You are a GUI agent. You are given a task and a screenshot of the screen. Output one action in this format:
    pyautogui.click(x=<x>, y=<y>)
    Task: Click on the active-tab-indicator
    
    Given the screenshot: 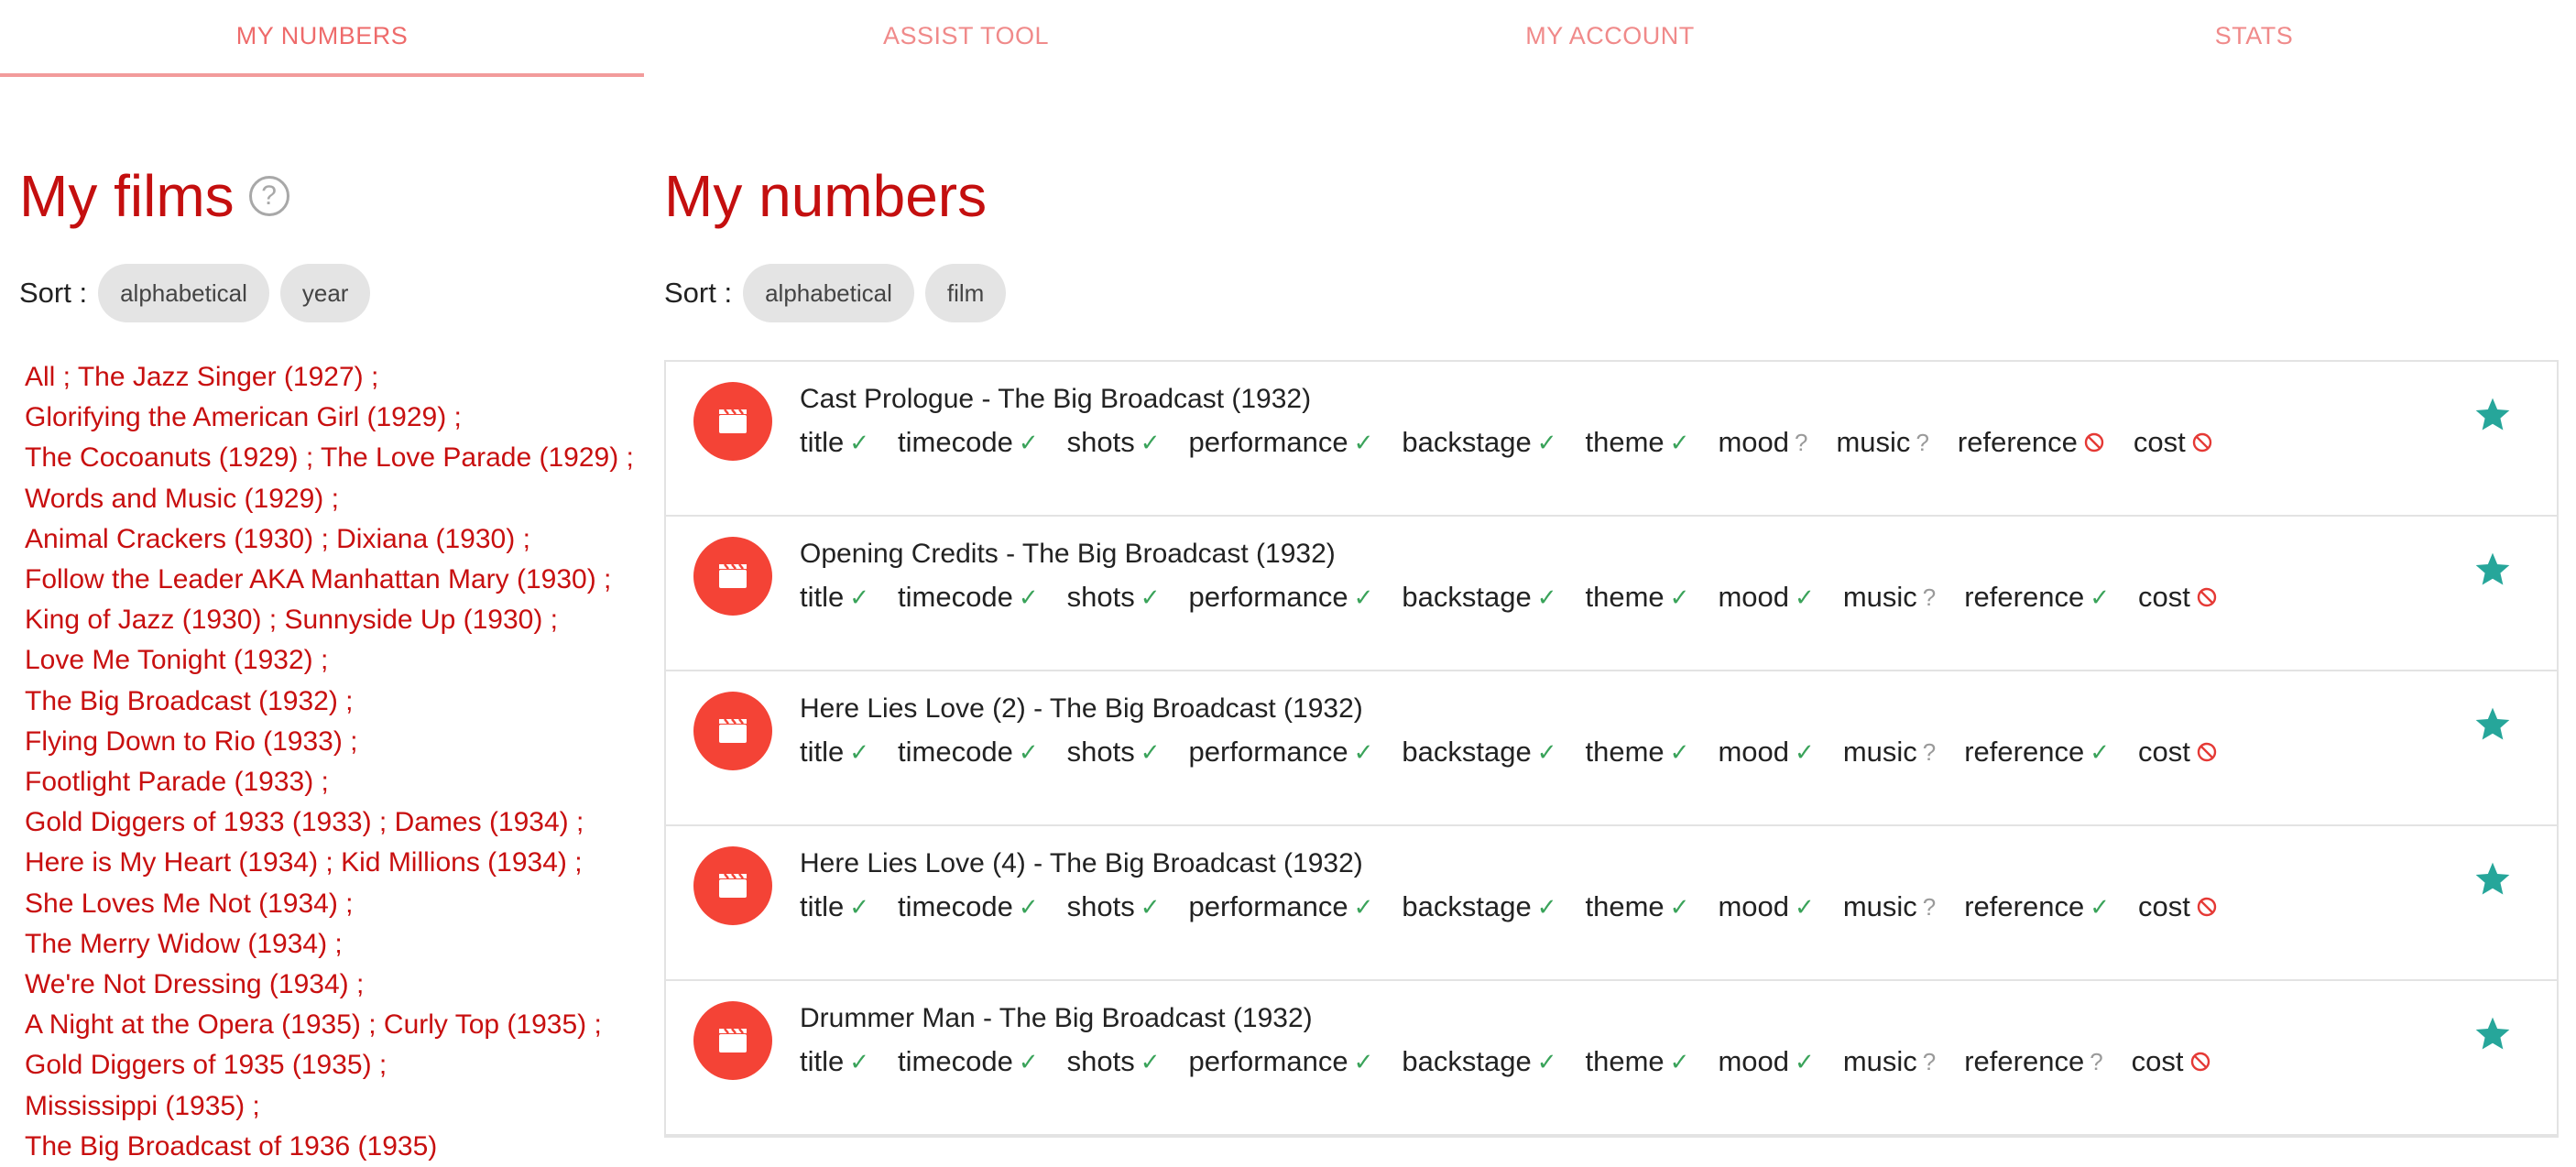 What is the action you would take?
    pyautogui.click(x=322, y=75)
    